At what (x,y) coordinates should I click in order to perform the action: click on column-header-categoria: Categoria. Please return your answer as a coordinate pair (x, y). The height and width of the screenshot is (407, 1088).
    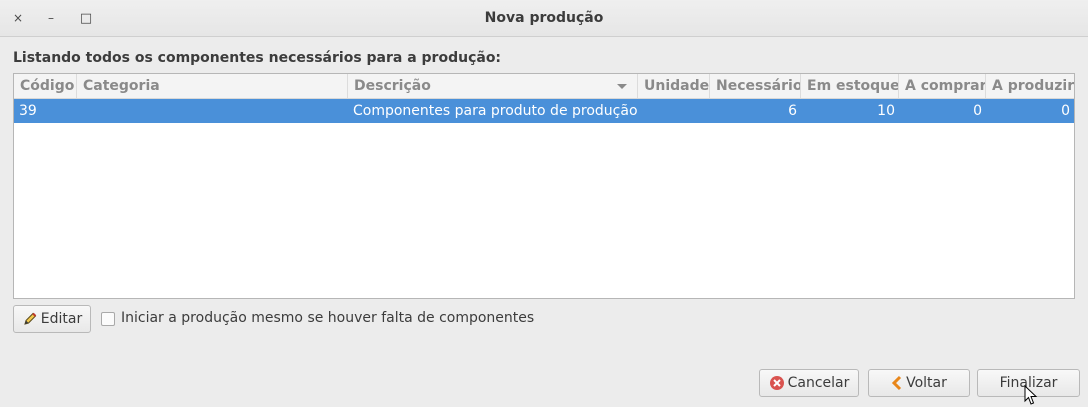
    Looking at the image, I should click on (212, 86).